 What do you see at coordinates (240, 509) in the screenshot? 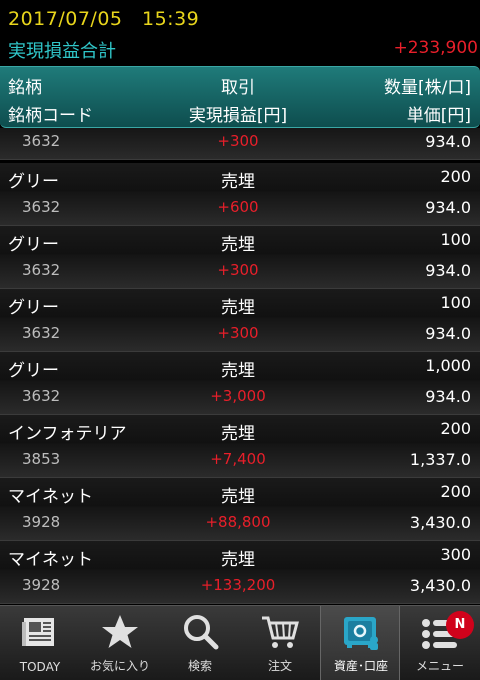
I see `table-row: マイネット 売埋 200 3928 +88,800 3,430.0` at bounding box center [240, 509].